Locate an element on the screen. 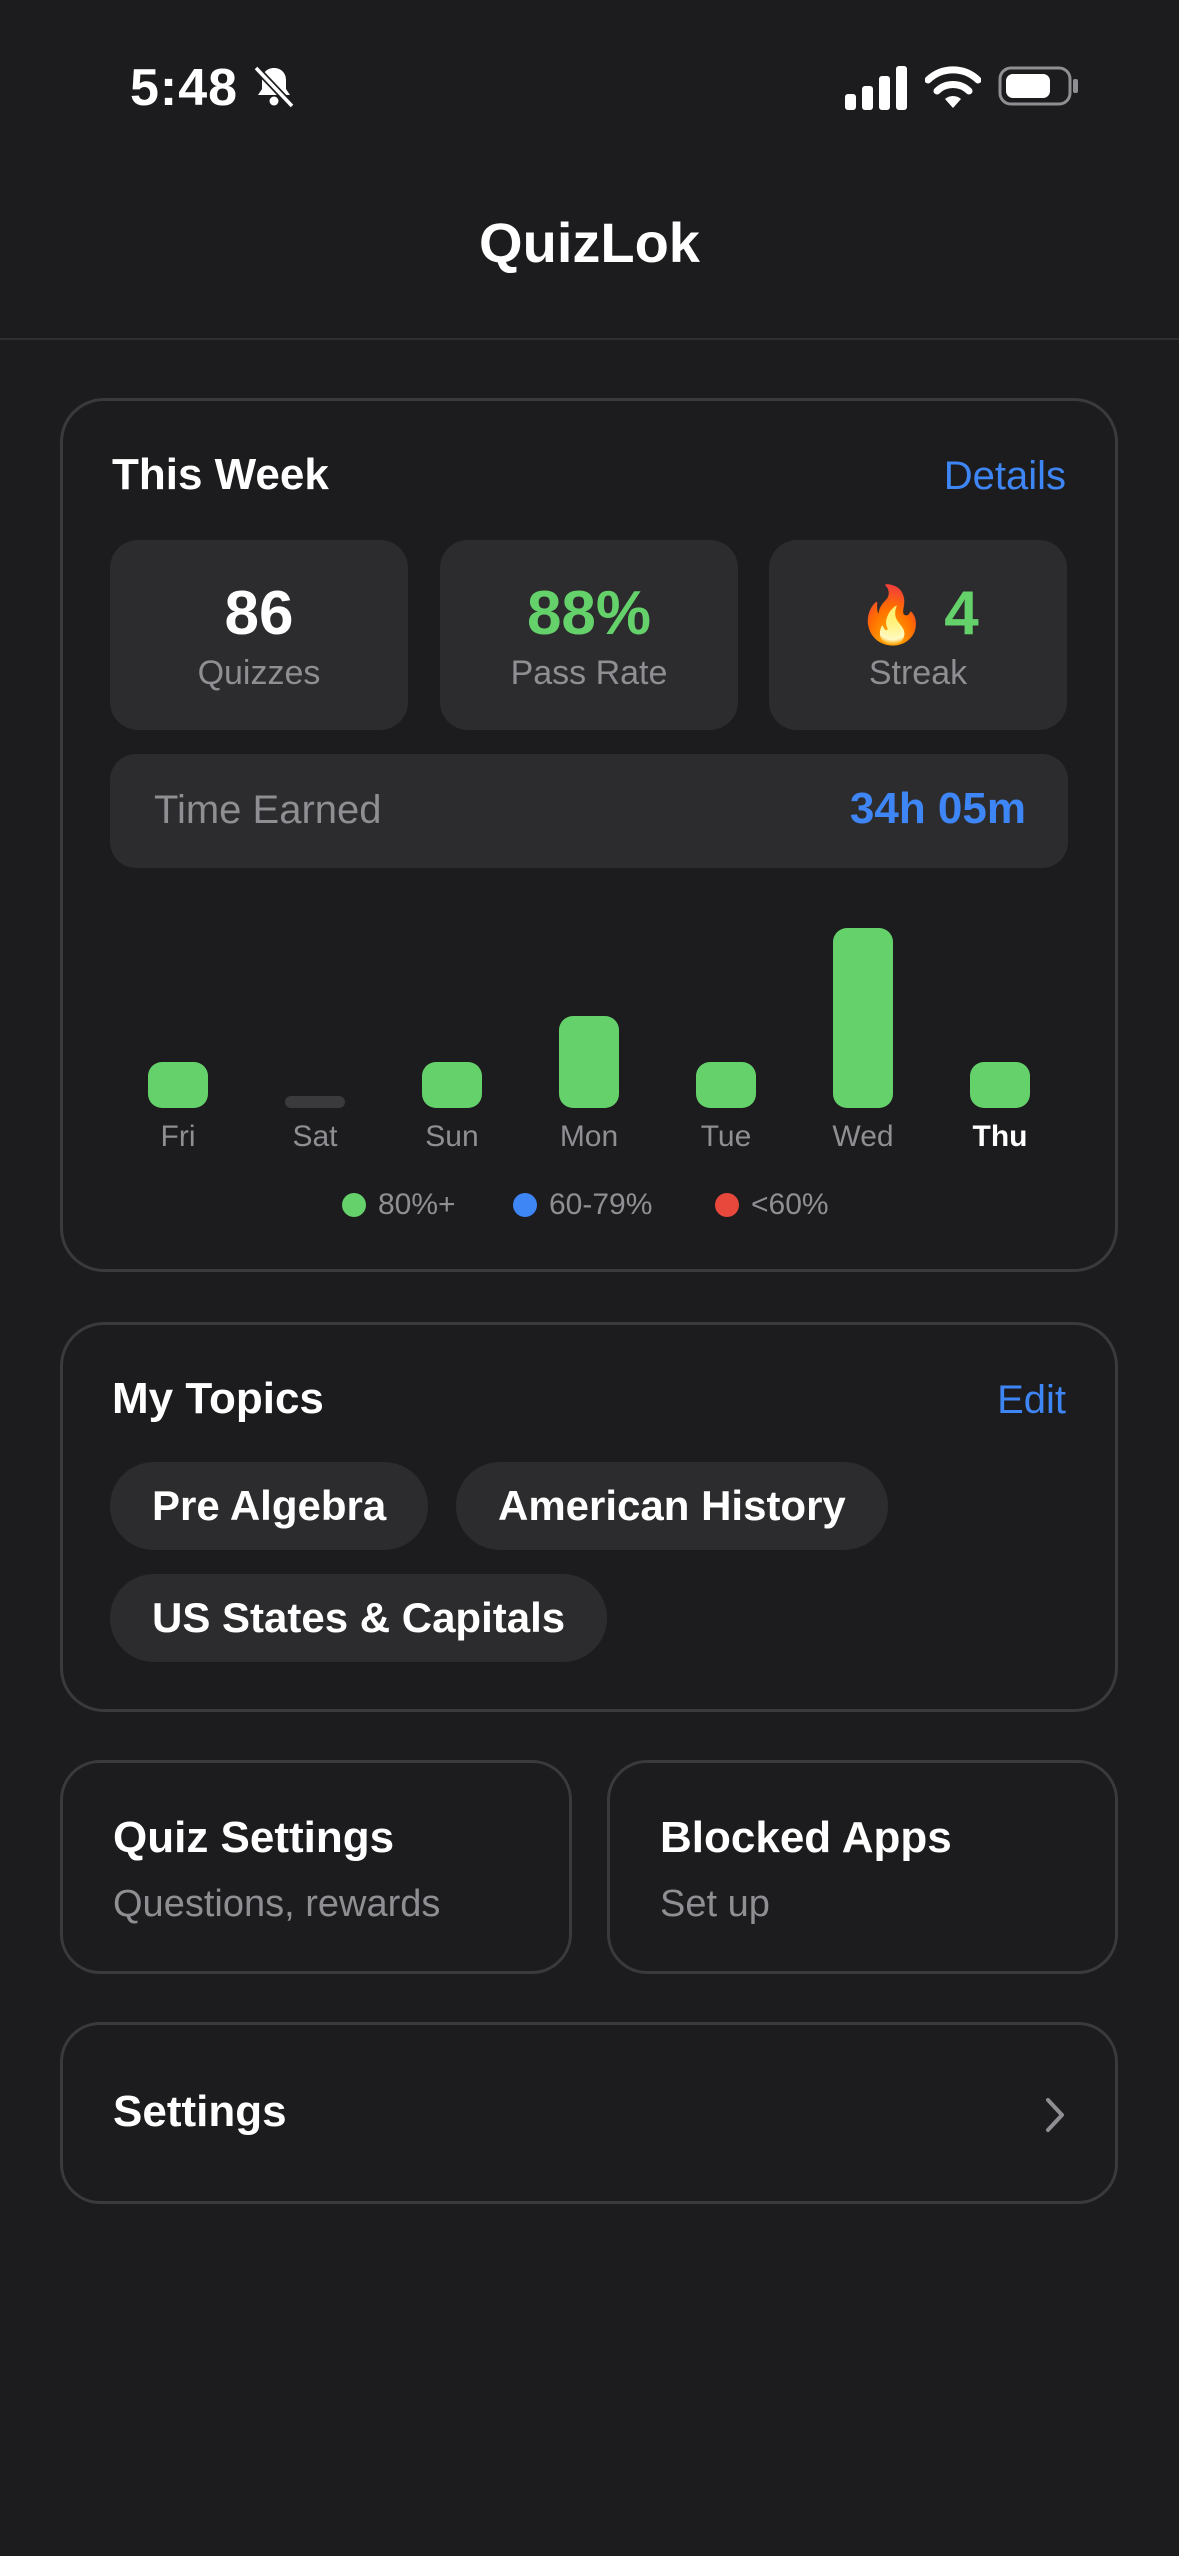  chart-day-label: Sun is located at coordinates (452, 1136).